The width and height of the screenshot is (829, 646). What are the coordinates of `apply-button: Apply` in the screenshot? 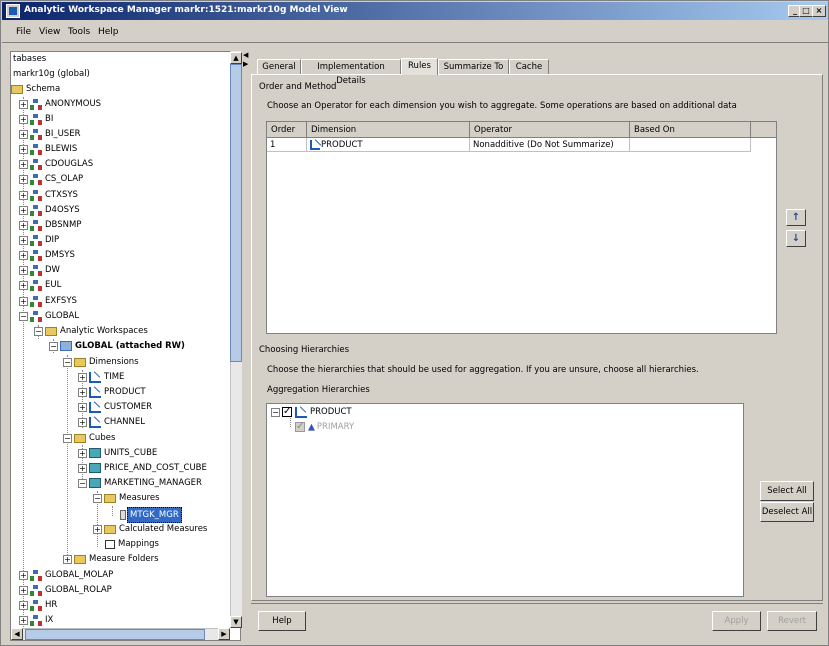 It's located at (736, 621).